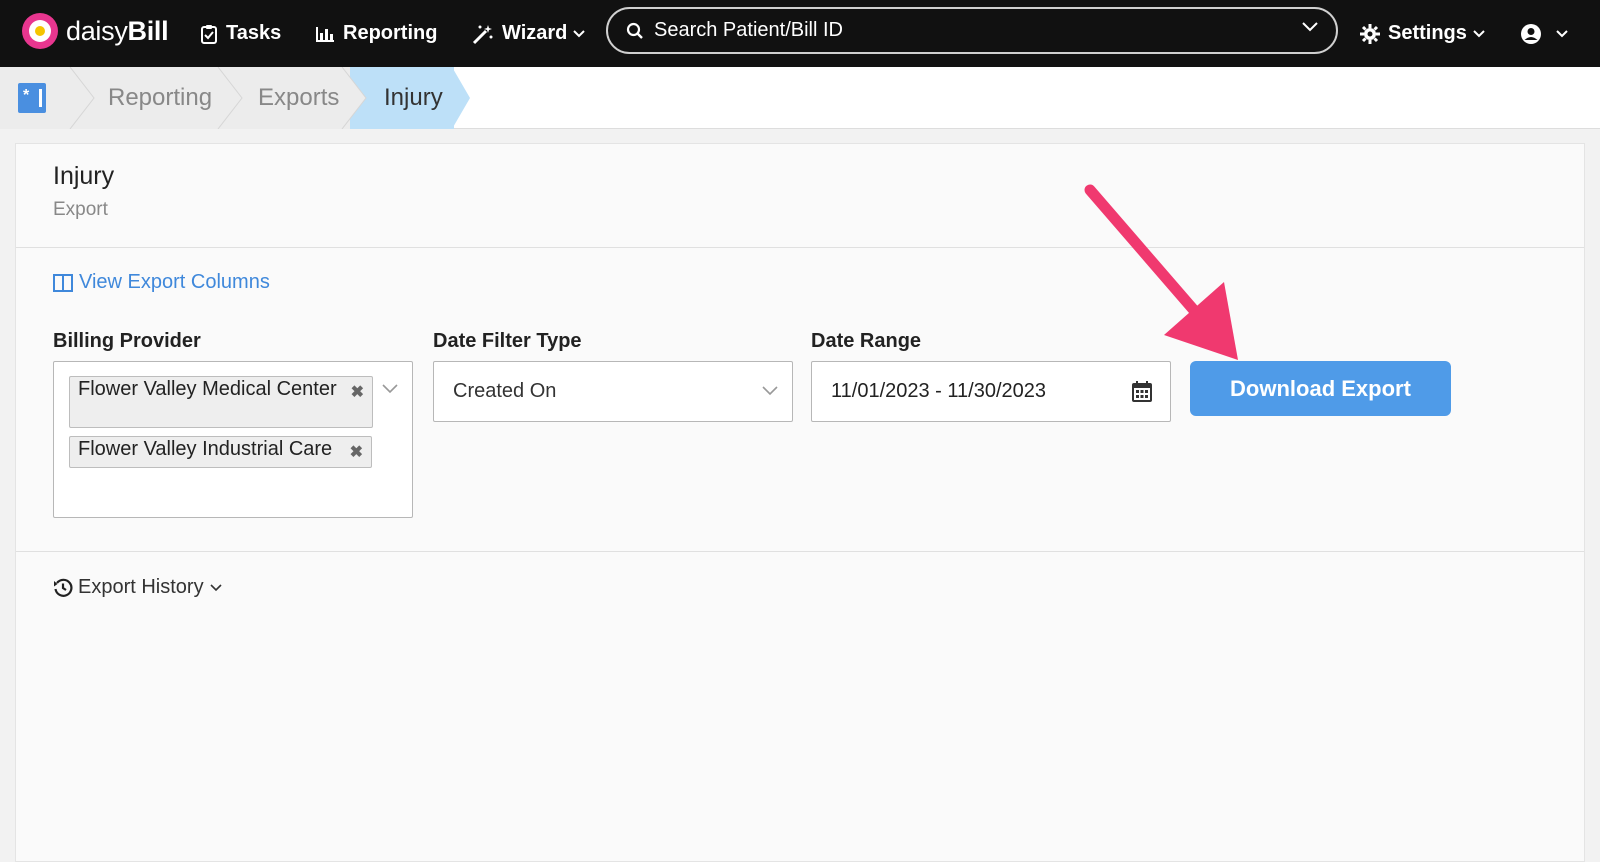 The width and height of the screenshot is (1600, 862). What do you see at coordinates (40, 31) in the screenshot?
I see `daisy-flower-icon` at bounding box center [40, 31].